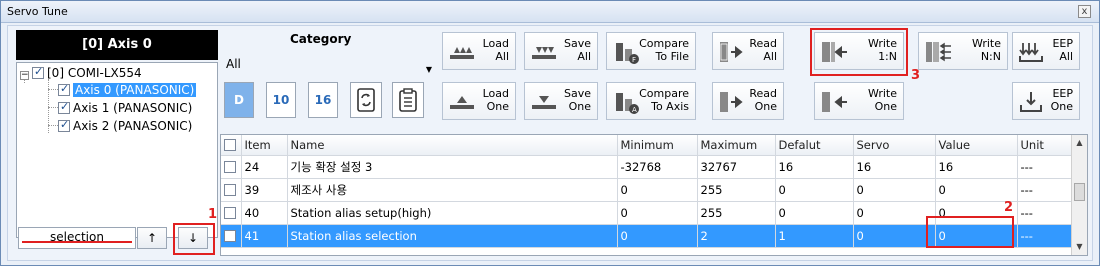 The width and height of the screenshot is (1100, 266). I want to click on compare-to-file-button: F Compare To File, so click(651, 51).